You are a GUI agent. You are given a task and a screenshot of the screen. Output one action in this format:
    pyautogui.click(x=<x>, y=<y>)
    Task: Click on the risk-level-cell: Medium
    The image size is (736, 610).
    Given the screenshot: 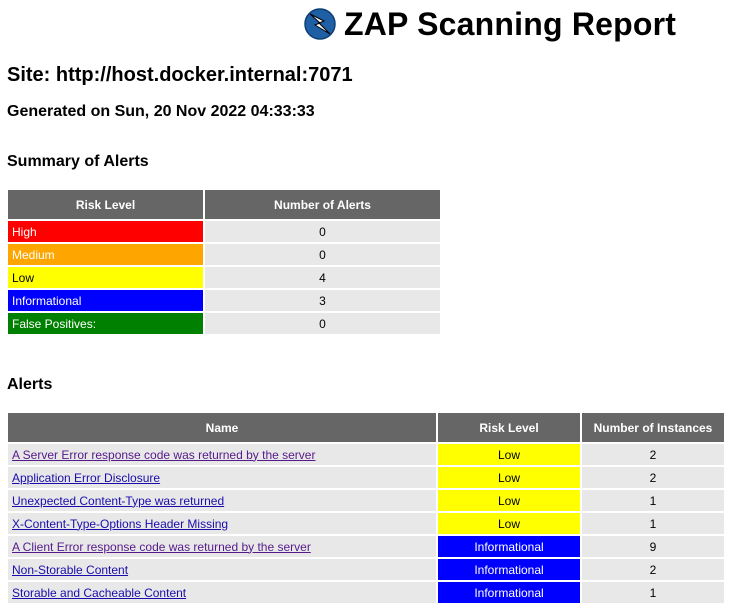 What is the action you would take?
    pyautogui.click(x=105, y=254)
    